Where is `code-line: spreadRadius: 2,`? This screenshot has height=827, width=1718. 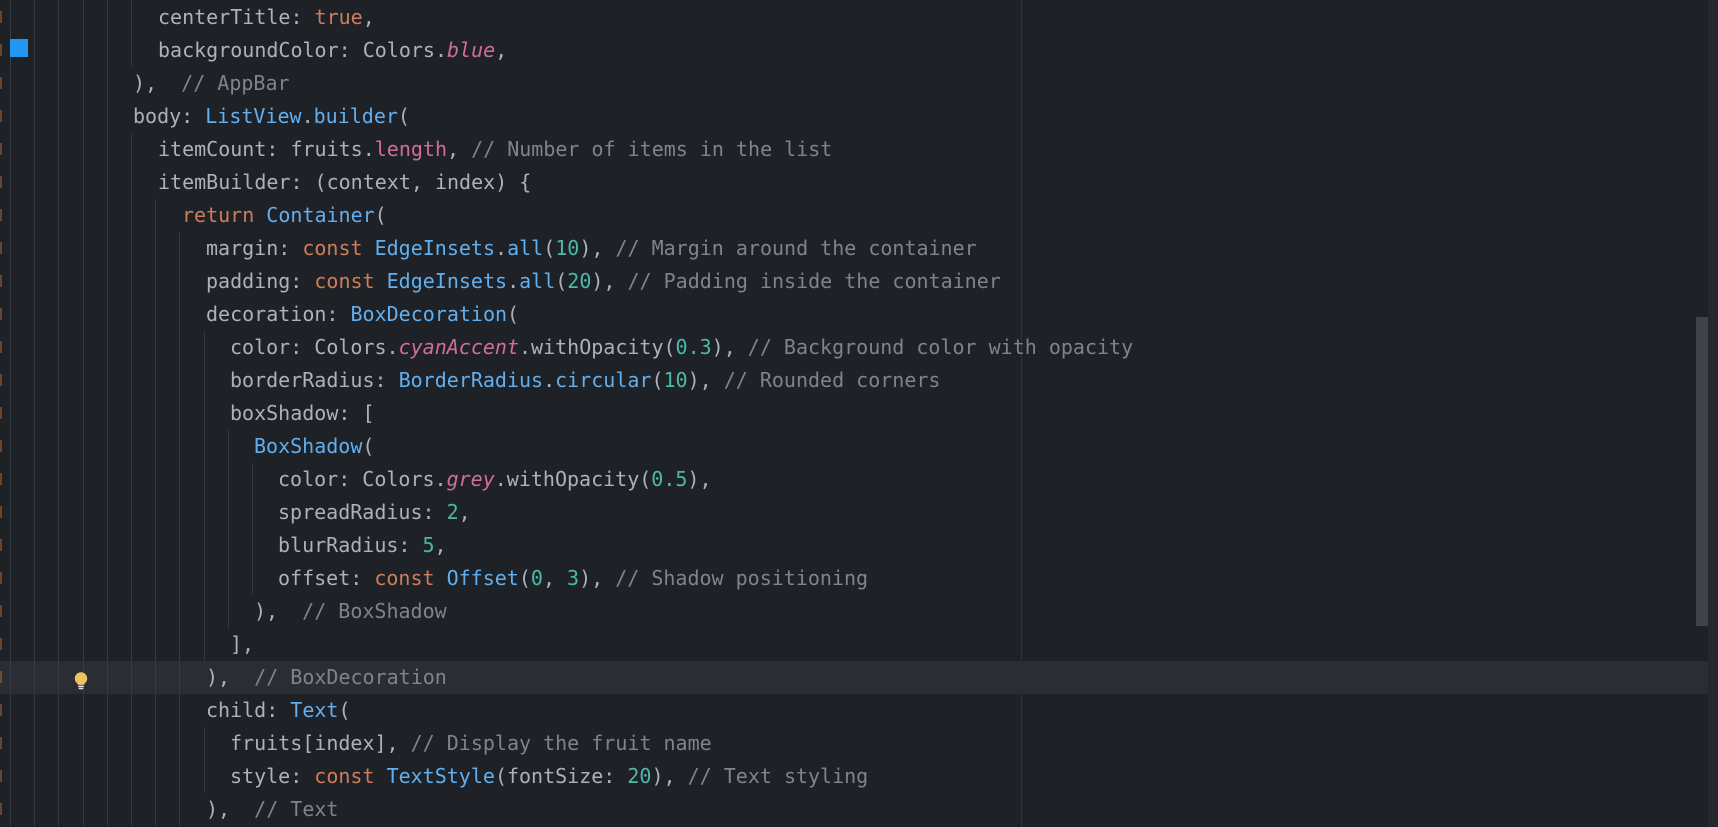
code-line: spreadRadius: 2, is located at coordinates (854, 512).